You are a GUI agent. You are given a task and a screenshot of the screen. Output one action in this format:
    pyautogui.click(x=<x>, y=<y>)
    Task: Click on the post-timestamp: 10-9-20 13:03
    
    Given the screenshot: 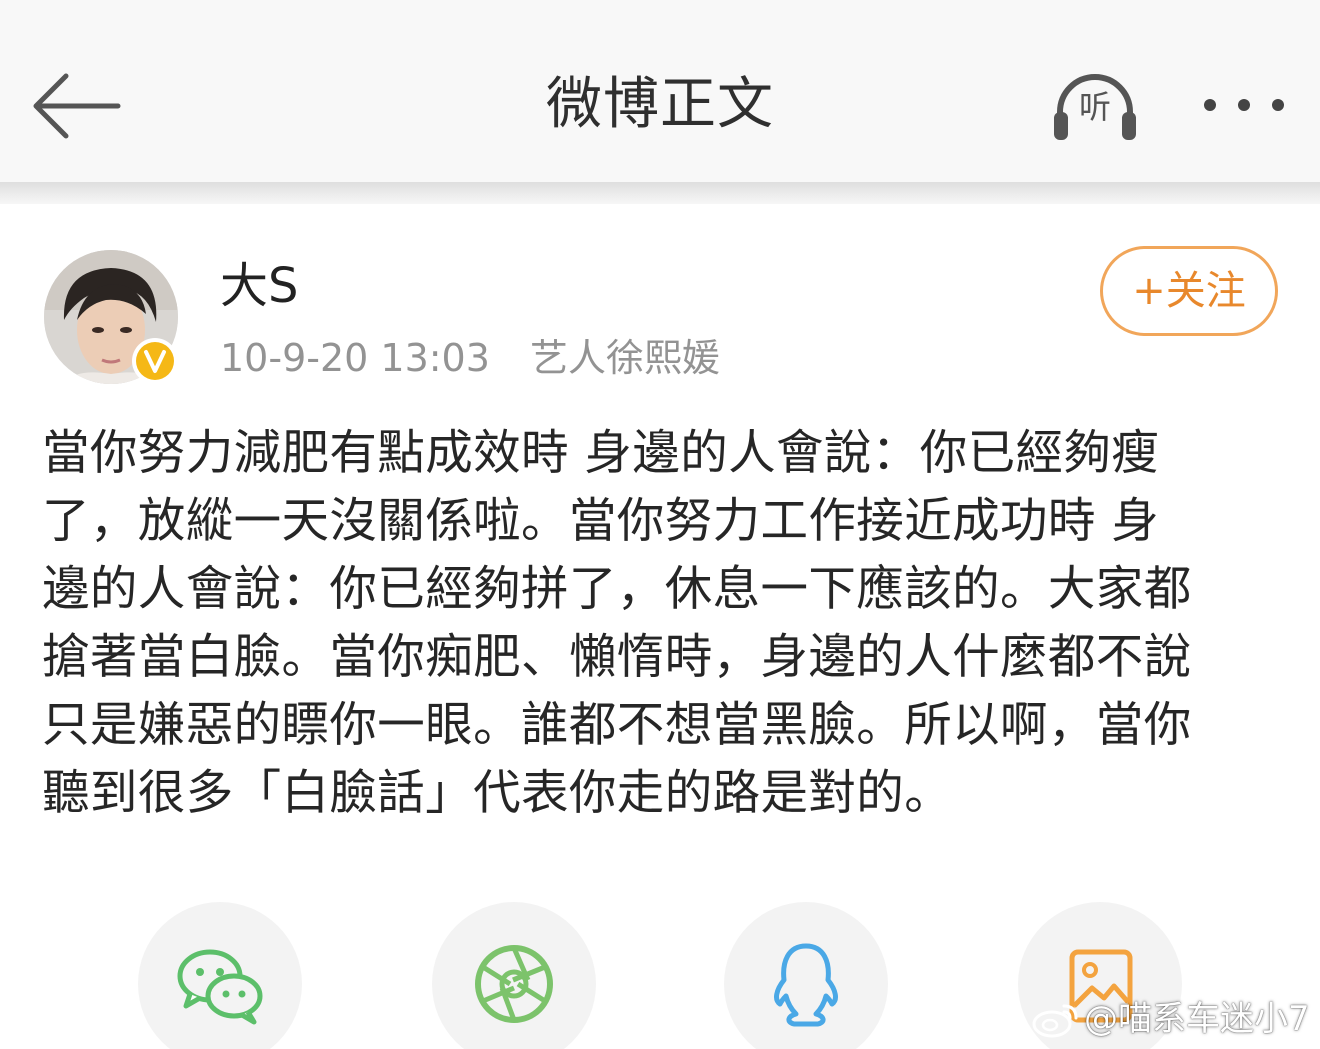 What is the action you would take?
    pyautogui.click(x=355, y=358)
    